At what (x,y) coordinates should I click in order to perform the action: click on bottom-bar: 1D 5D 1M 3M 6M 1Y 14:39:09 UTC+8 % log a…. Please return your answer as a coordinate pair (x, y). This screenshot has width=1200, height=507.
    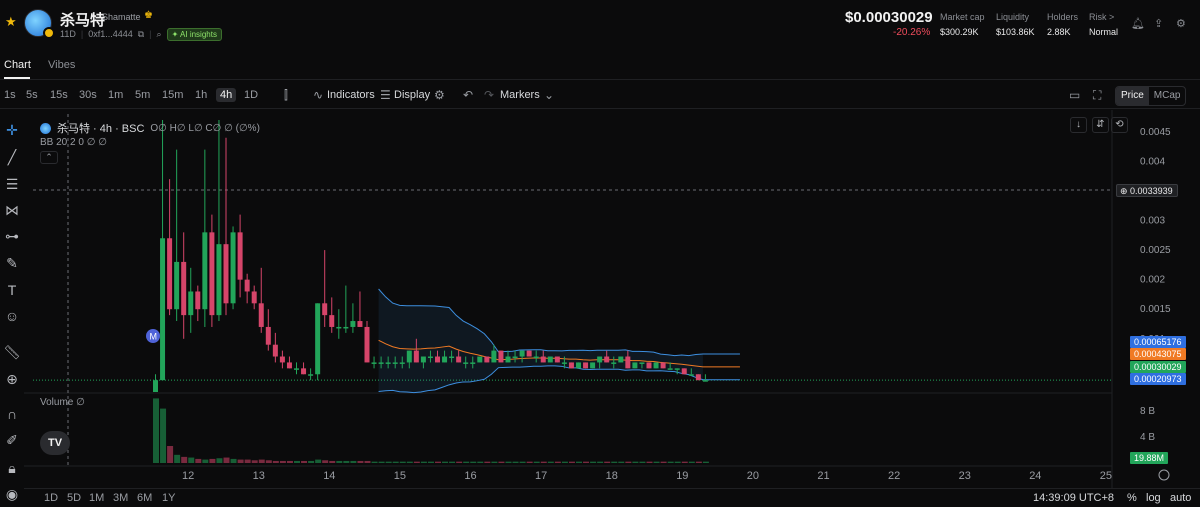
    Looking at the image, I should click on (612, 497).